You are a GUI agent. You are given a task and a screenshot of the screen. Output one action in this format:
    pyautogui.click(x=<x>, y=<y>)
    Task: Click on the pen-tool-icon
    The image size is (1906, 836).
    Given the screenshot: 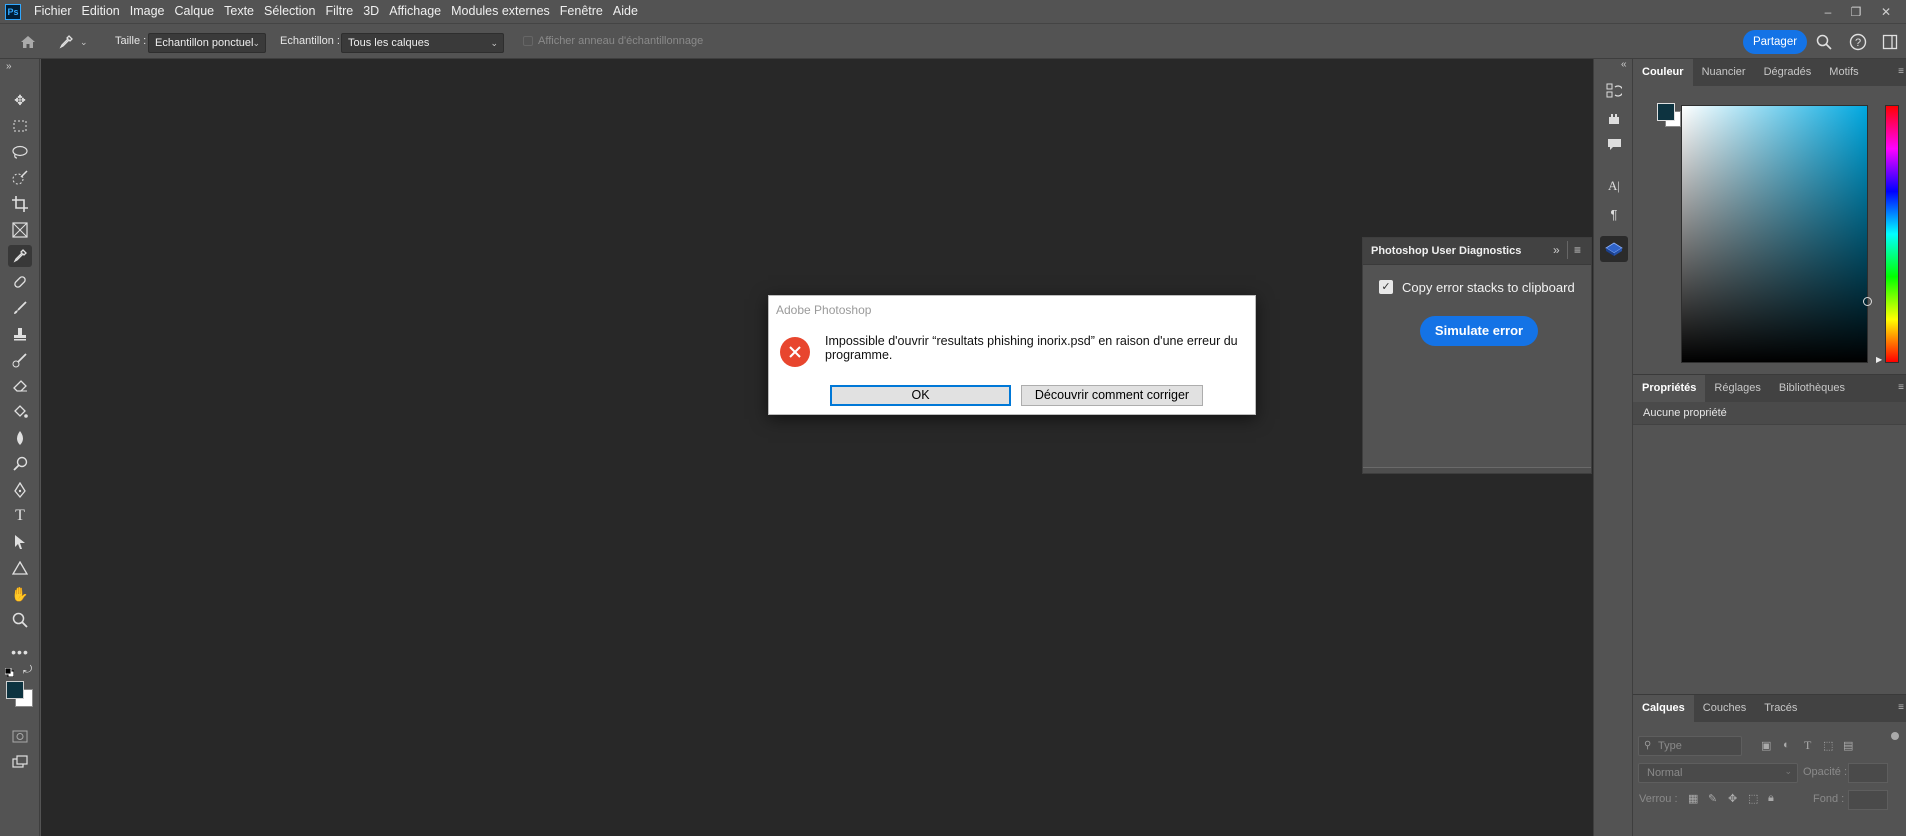 What is the action you would take?
    pyautogui.click(x=20, y=490)
    